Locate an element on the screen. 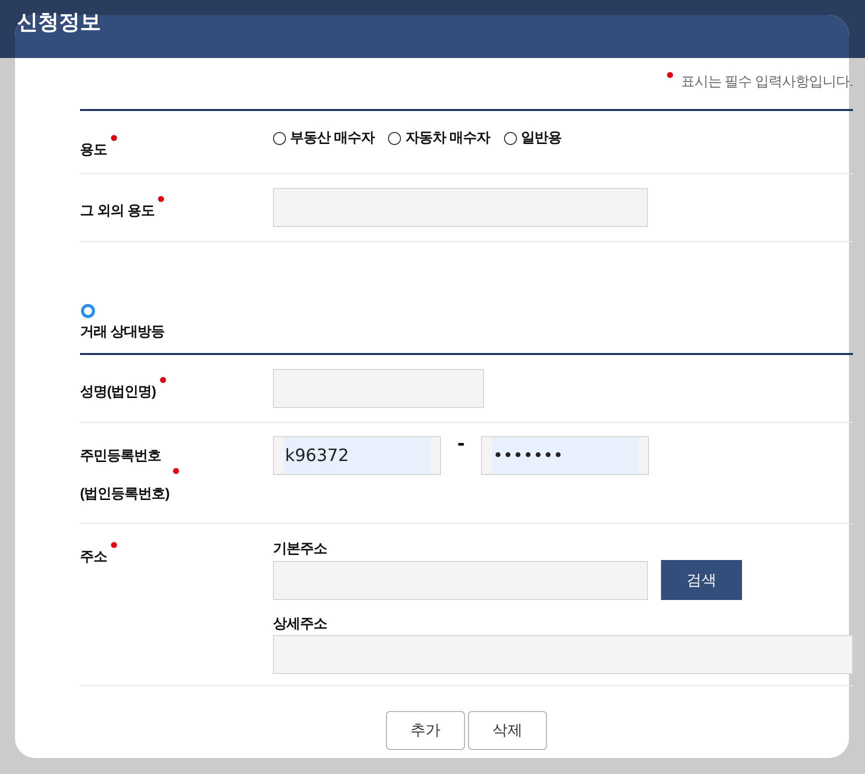 The height and width of the screenshot is (774, 865). radio-label: 자동차 매수자 is located at coordinates (447, 138).